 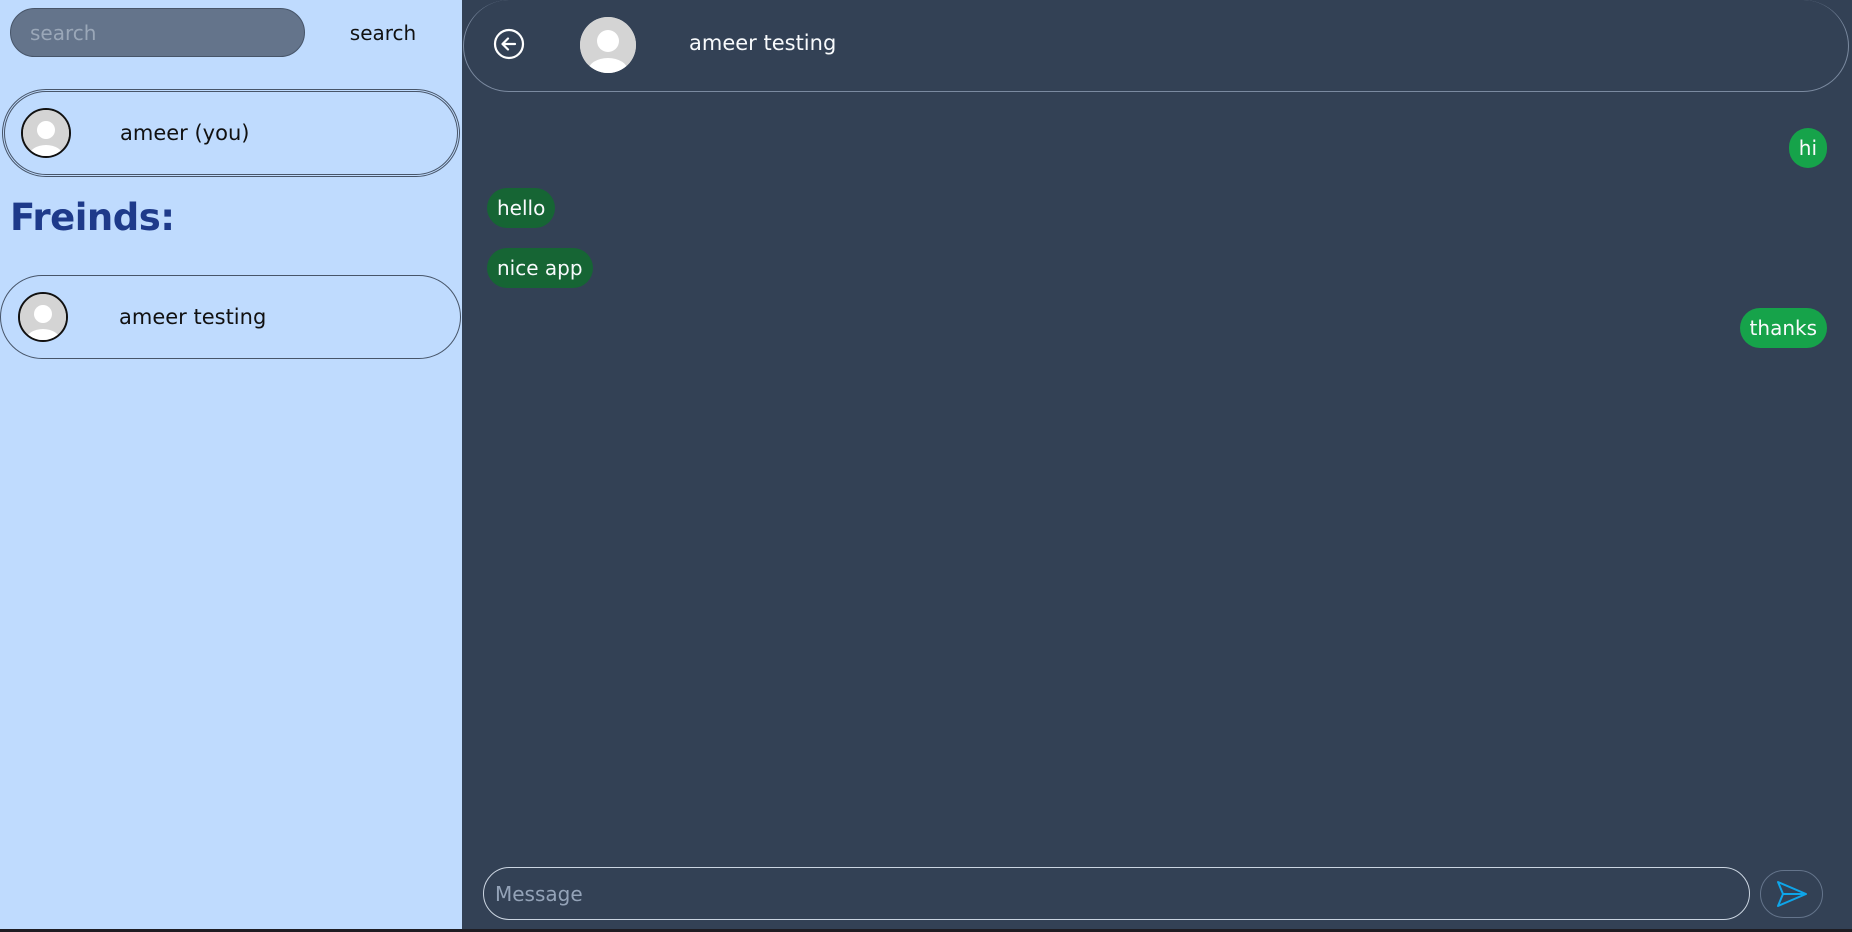 I want to click on friends-heading: Freinds:, so click(x=92, y=217).